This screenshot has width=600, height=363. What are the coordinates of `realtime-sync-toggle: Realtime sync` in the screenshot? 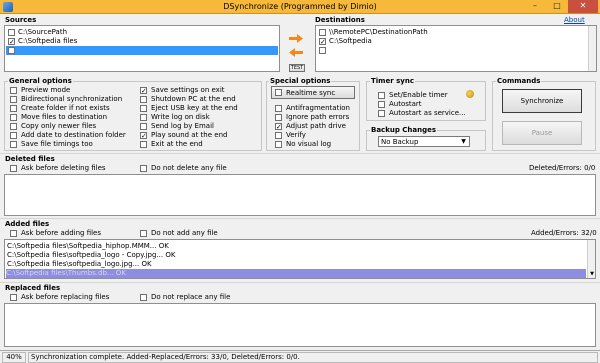 It's located at (313, 92).